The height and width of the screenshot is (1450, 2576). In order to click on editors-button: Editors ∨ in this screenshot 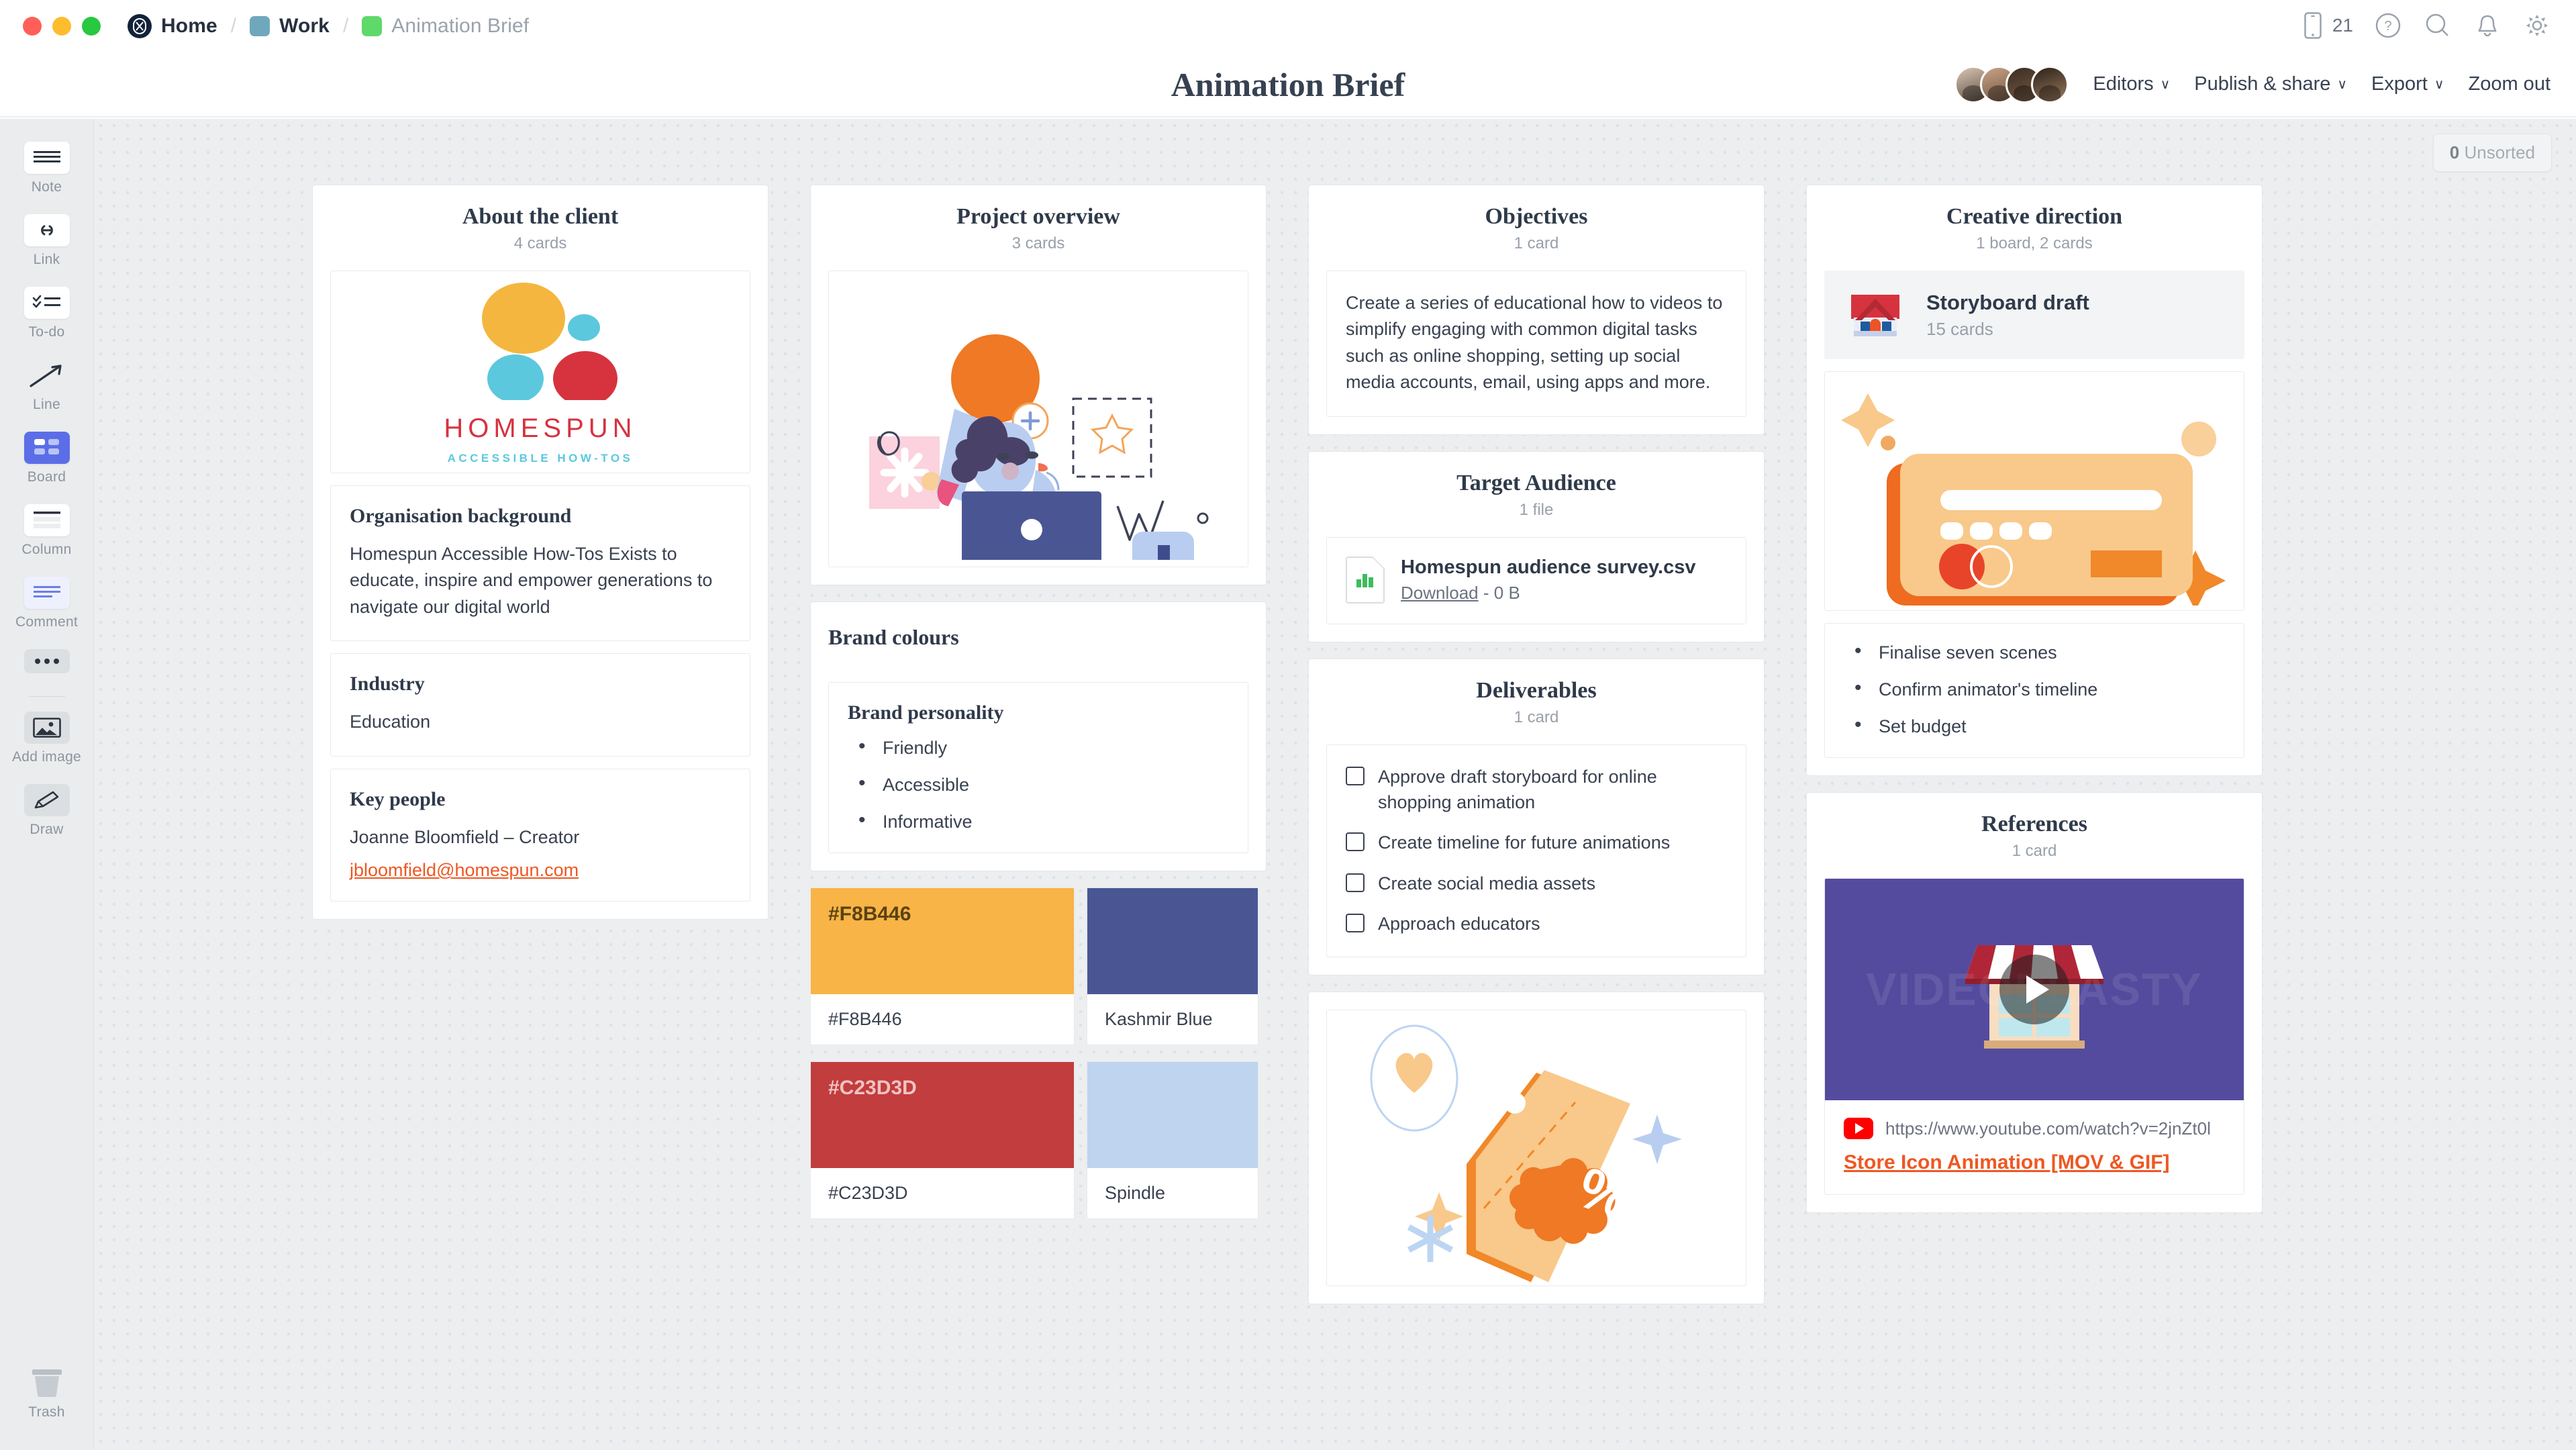, I will do `click(2131, 84)`.